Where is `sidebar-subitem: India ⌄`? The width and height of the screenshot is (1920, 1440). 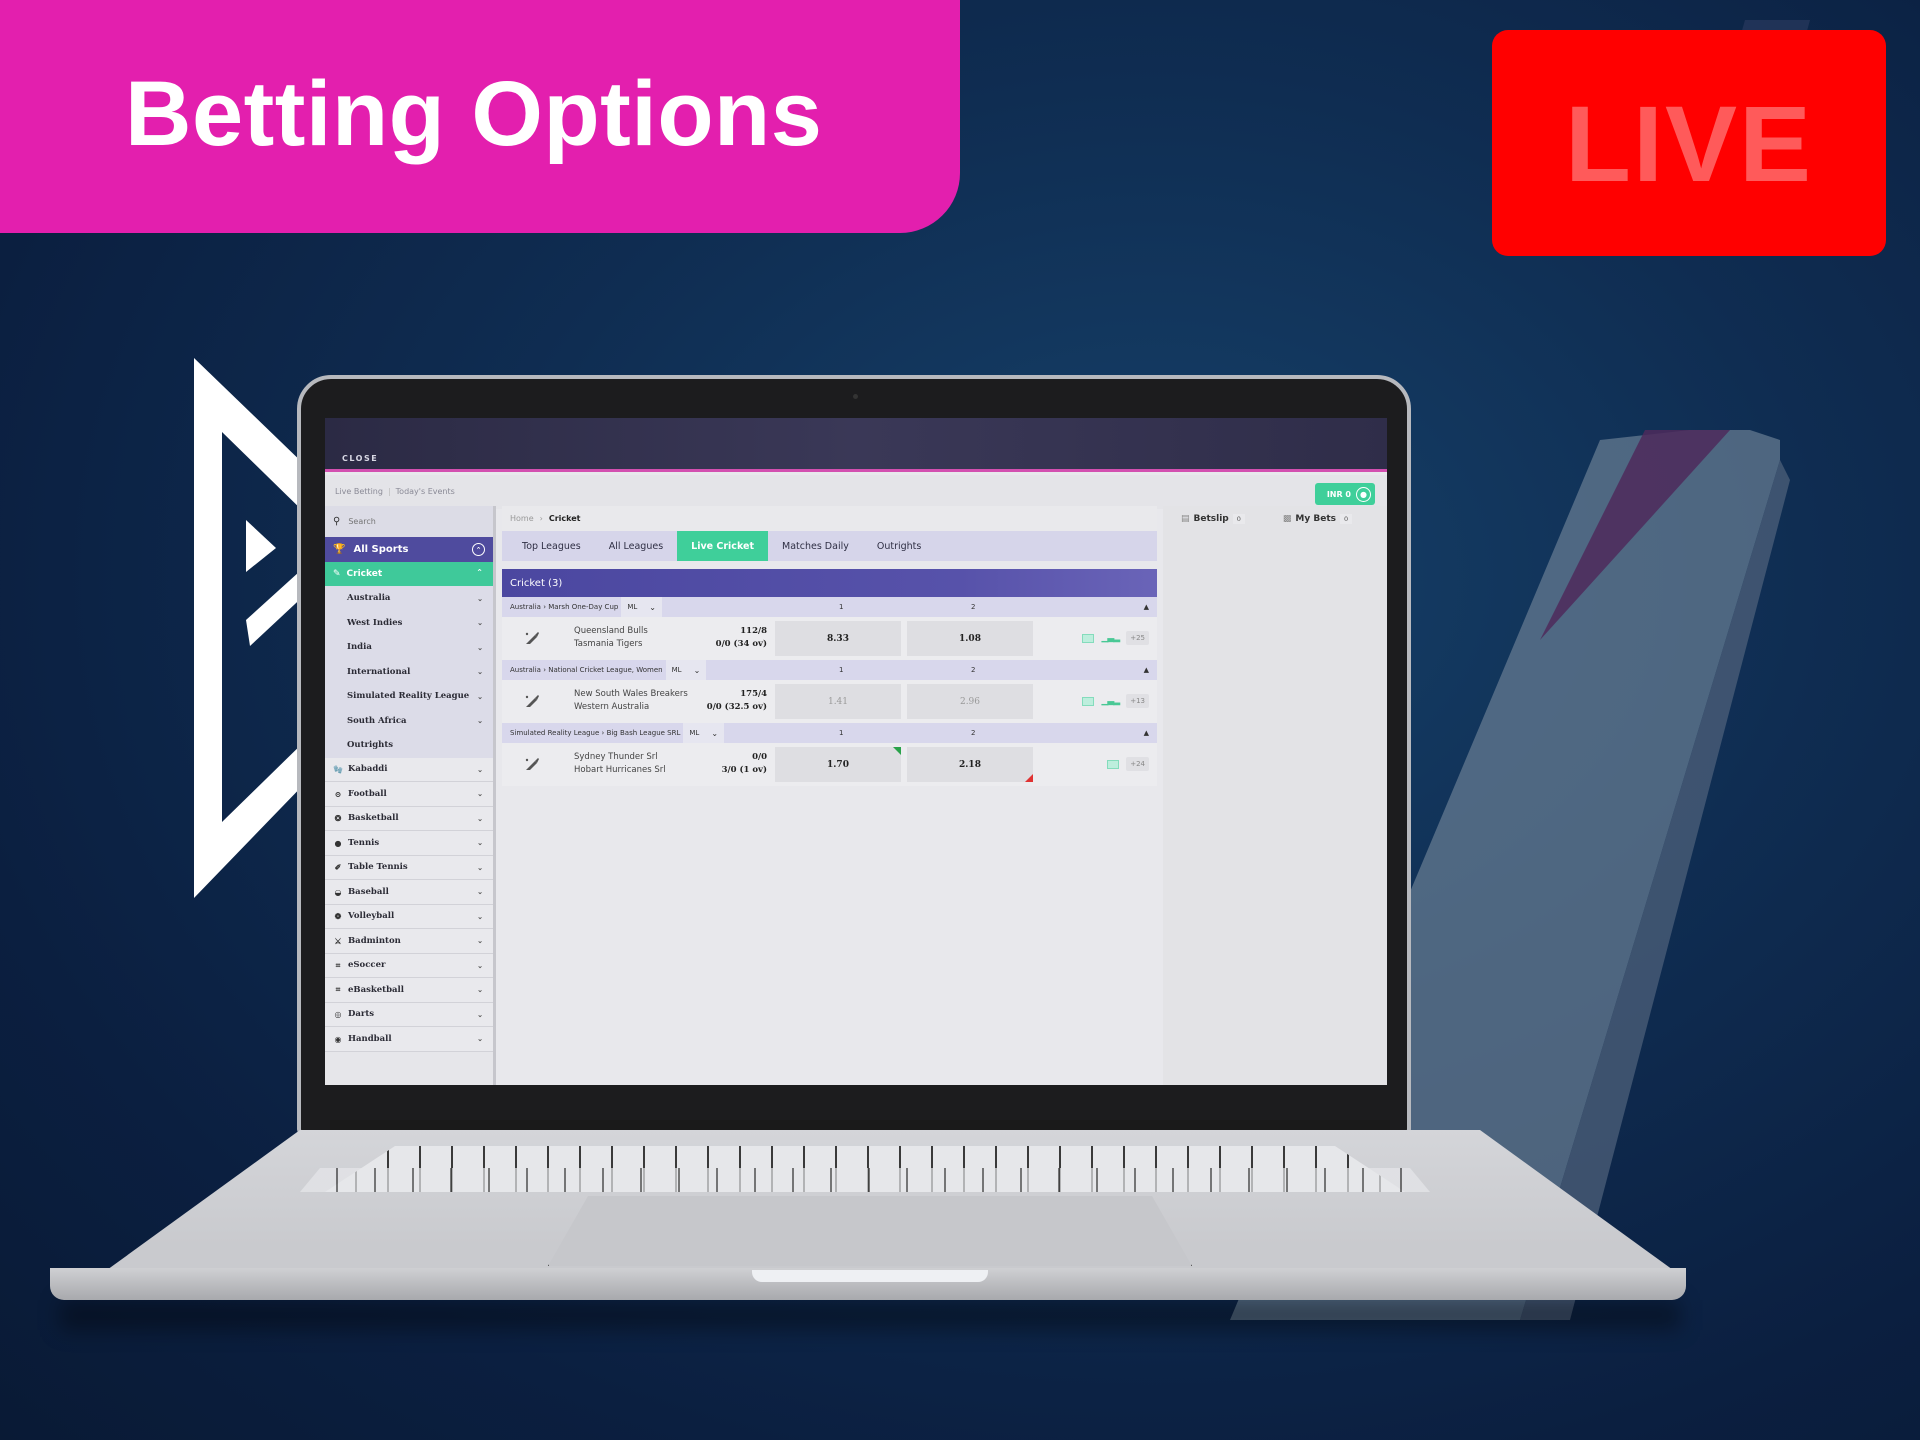
sidebar-subitem: India ⌄ is located at coordinates (409, 647).